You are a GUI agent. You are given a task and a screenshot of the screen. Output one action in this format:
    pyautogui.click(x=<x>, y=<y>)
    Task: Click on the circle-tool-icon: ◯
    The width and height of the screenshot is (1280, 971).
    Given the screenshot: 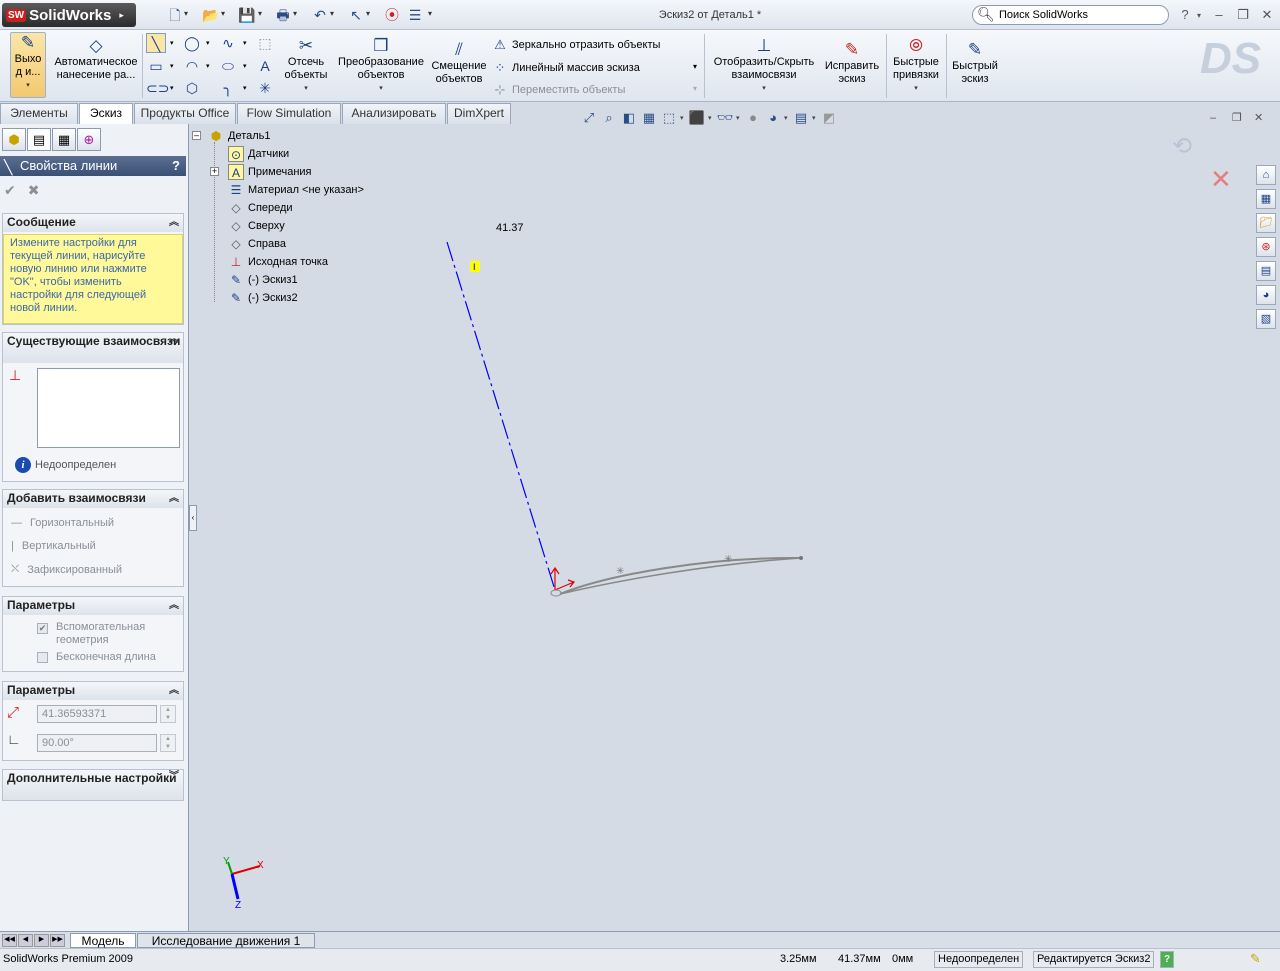 What is the action you would take?
    pyautogui.click(x=192, y=43)
    